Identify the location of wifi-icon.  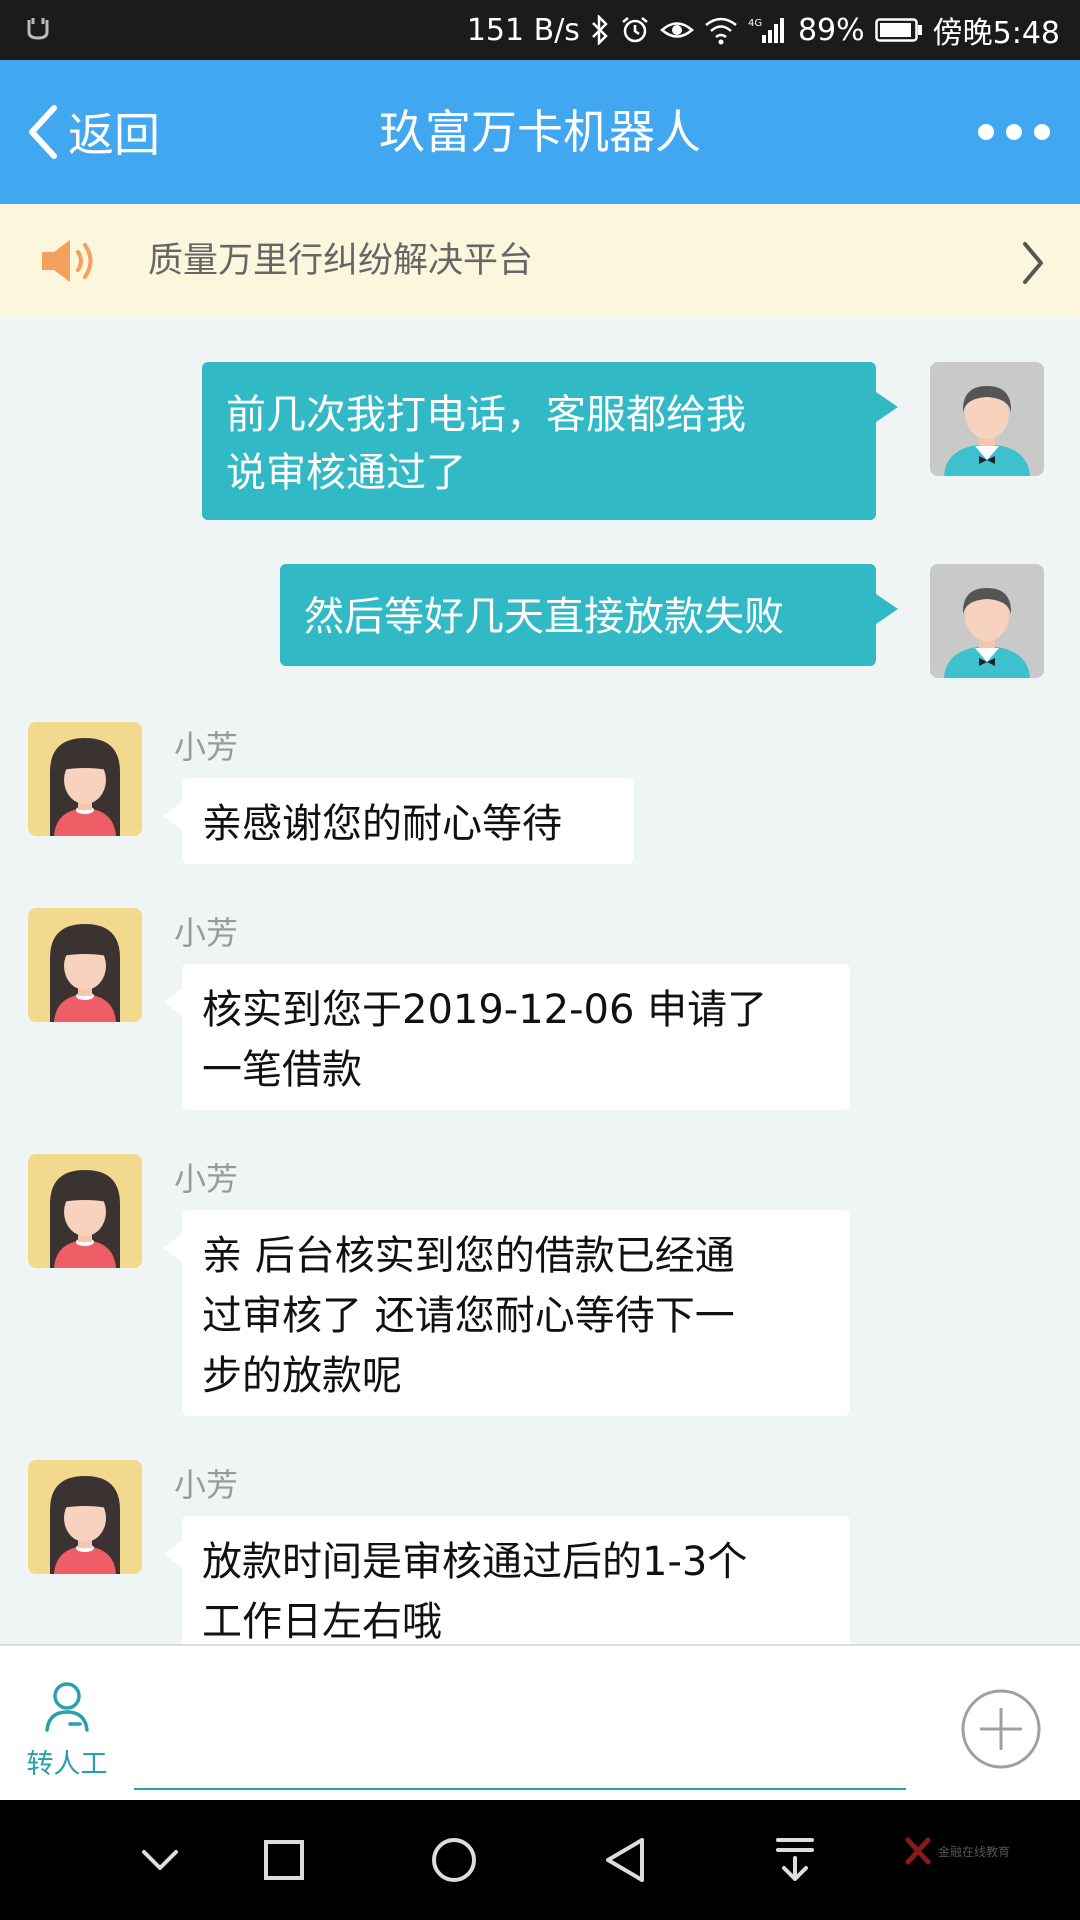
(721, 31).